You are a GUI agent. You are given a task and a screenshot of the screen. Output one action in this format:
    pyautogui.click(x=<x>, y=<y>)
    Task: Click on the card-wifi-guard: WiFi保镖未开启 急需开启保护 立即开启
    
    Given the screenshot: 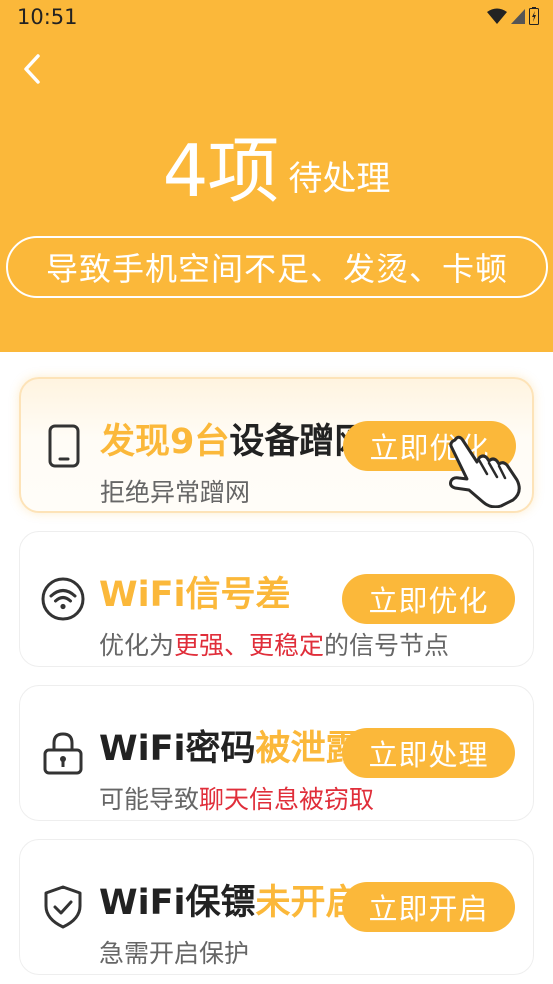 What is the action you would take?
    pyautogui.click(x=276, y=907)
    